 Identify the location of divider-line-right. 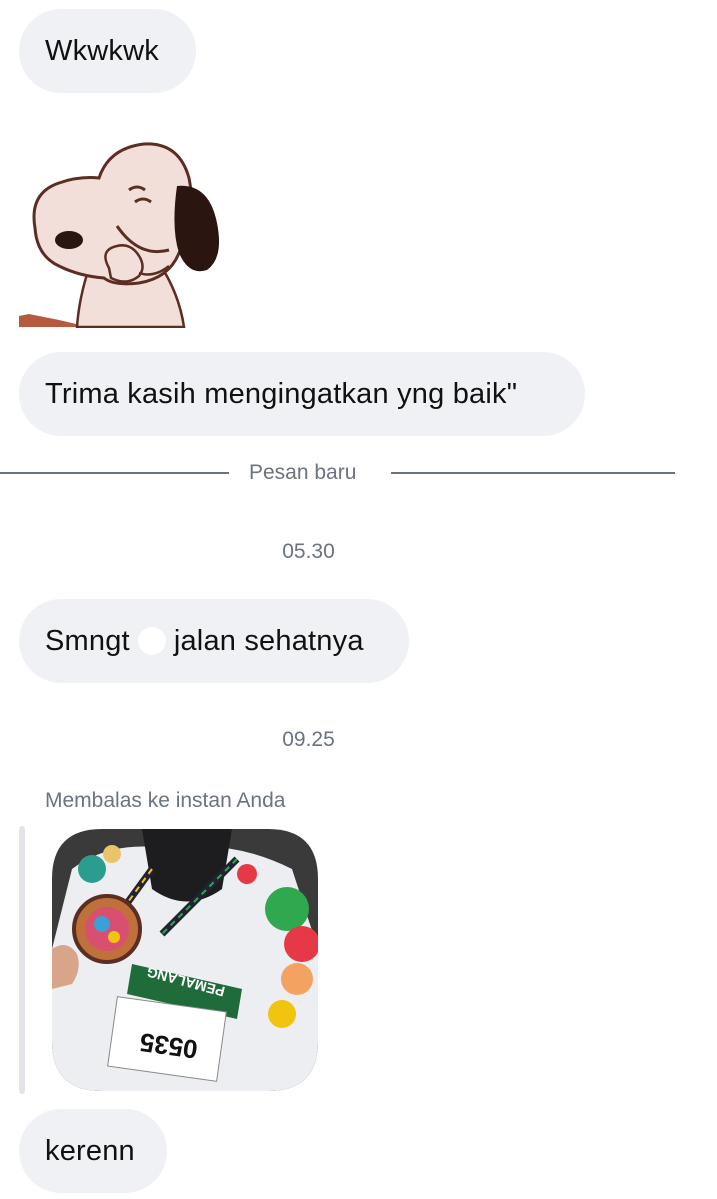
(533, 473).